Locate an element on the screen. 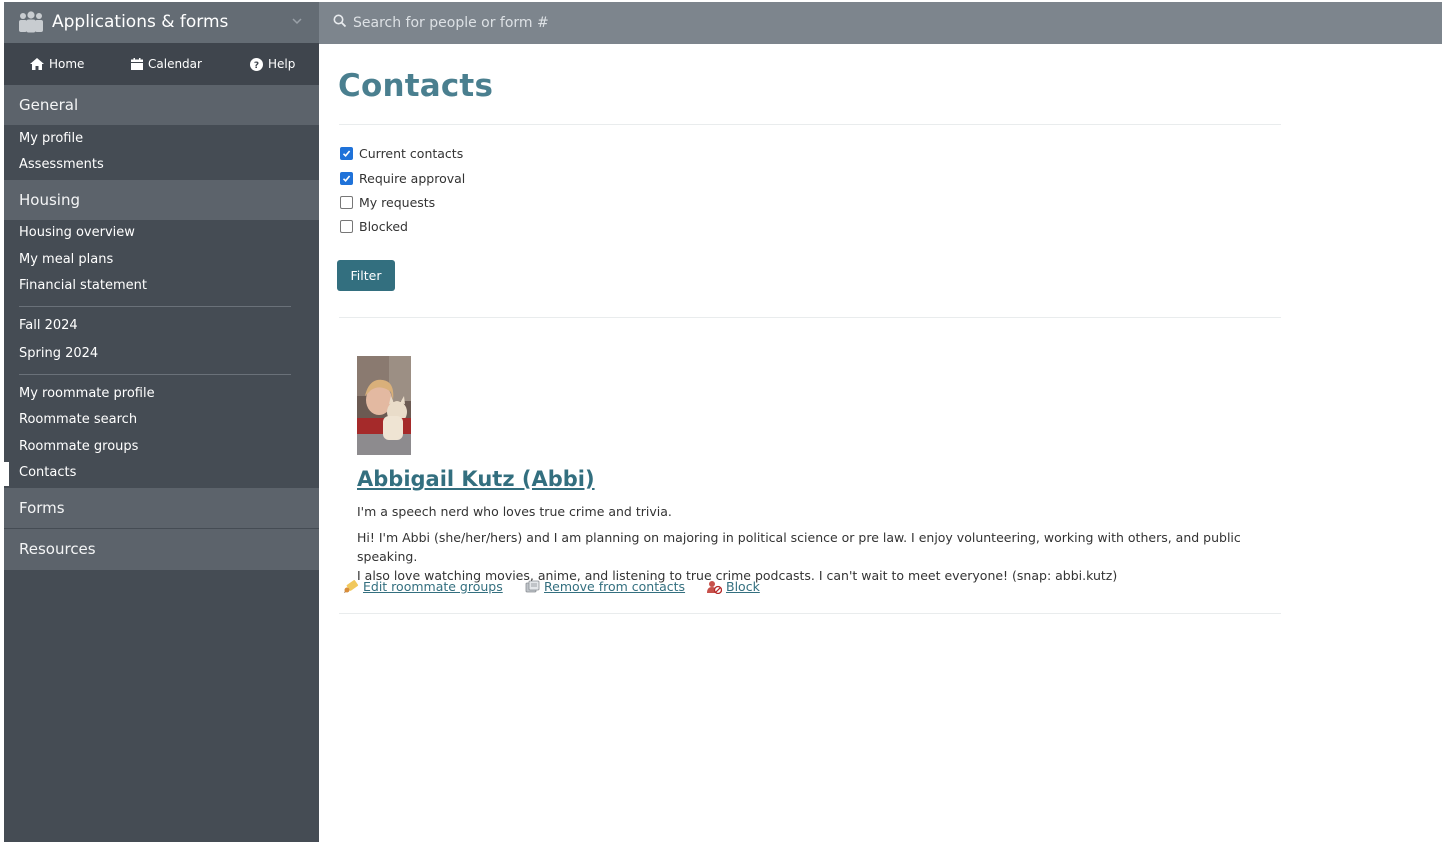 The height and width of the screenshot is (842, 1442). address-card-icon is located at coordinates (532, 586).